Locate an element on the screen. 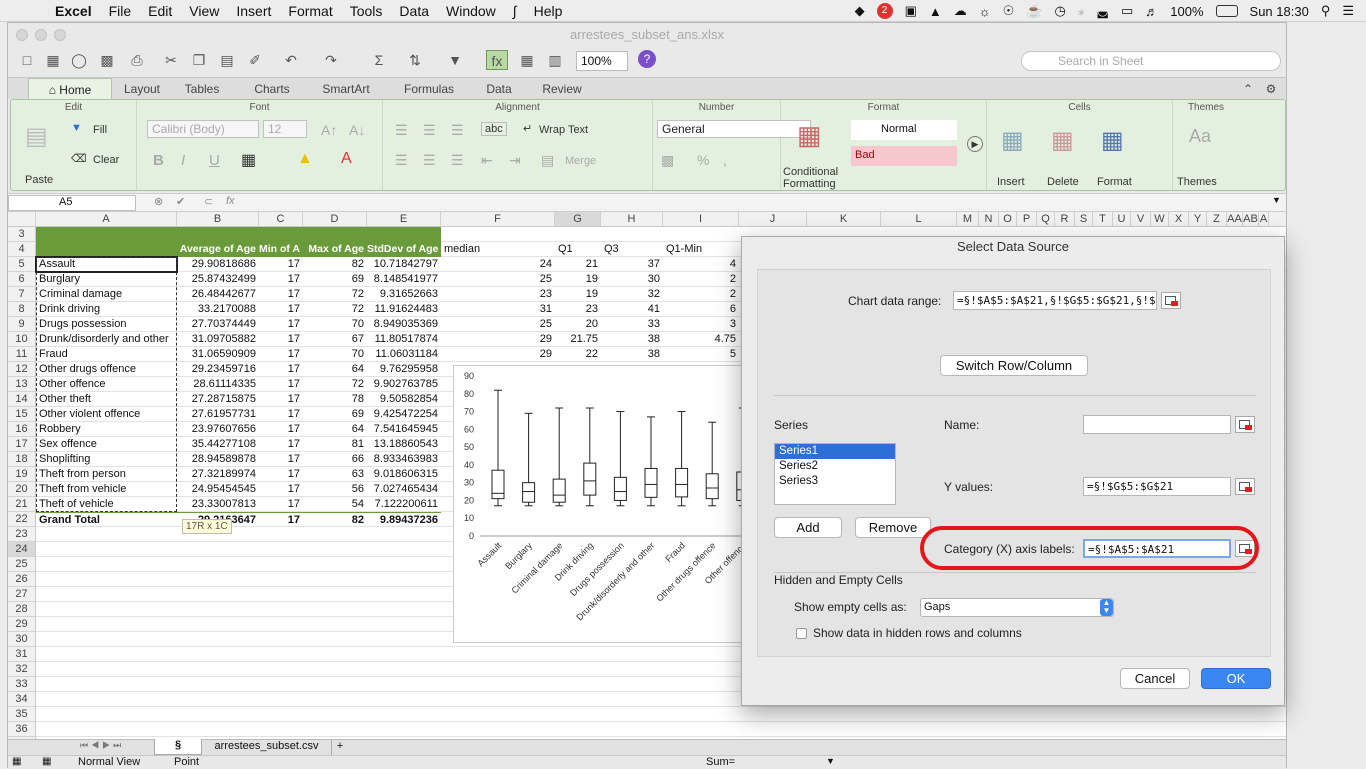 The width and height of the screenshot is (1366, 769). column-header: L is located at coordinates (919, 219).